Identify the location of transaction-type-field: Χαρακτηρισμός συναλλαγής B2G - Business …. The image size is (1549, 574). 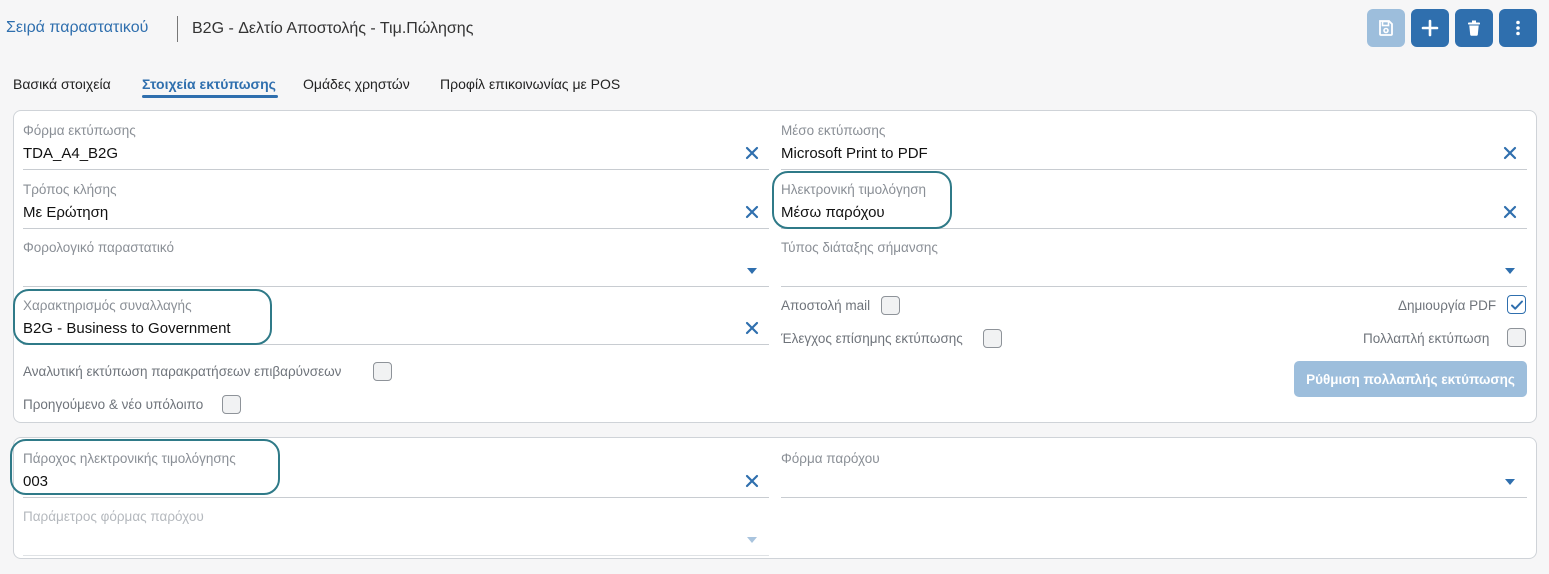
(396, 322).